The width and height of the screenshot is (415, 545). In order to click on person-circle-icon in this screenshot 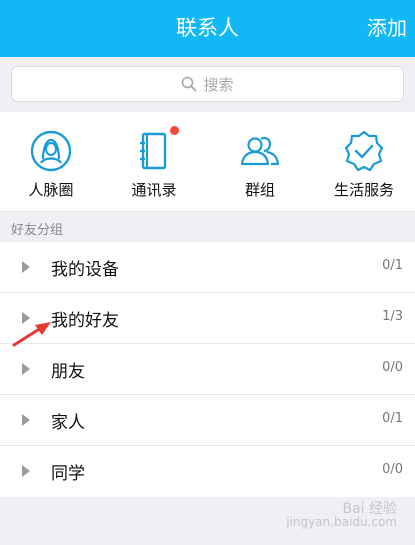, I will do `click(51, 151)`.